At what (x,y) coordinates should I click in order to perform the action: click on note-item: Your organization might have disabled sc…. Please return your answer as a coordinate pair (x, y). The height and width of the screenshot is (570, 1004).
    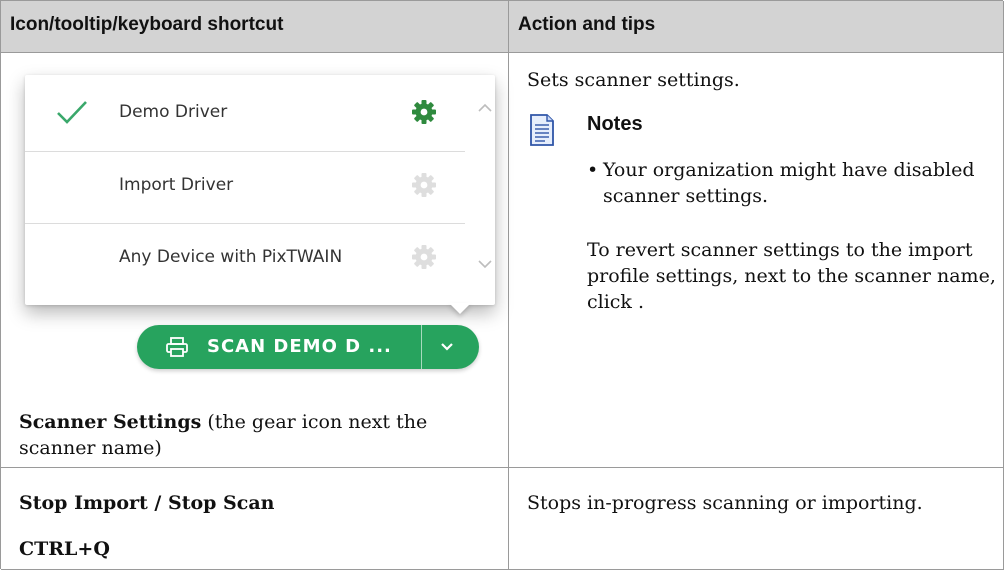
    Looking at the image, I should click on (789, 183).